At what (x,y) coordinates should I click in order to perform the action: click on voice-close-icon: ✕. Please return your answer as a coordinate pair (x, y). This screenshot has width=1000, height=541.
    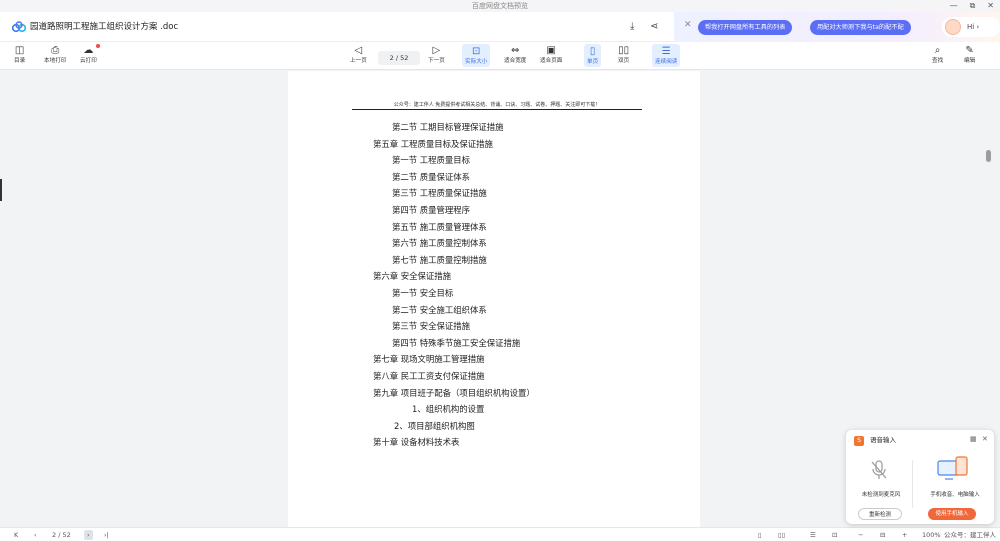
    Looking at the image, I should click on (985, 439).